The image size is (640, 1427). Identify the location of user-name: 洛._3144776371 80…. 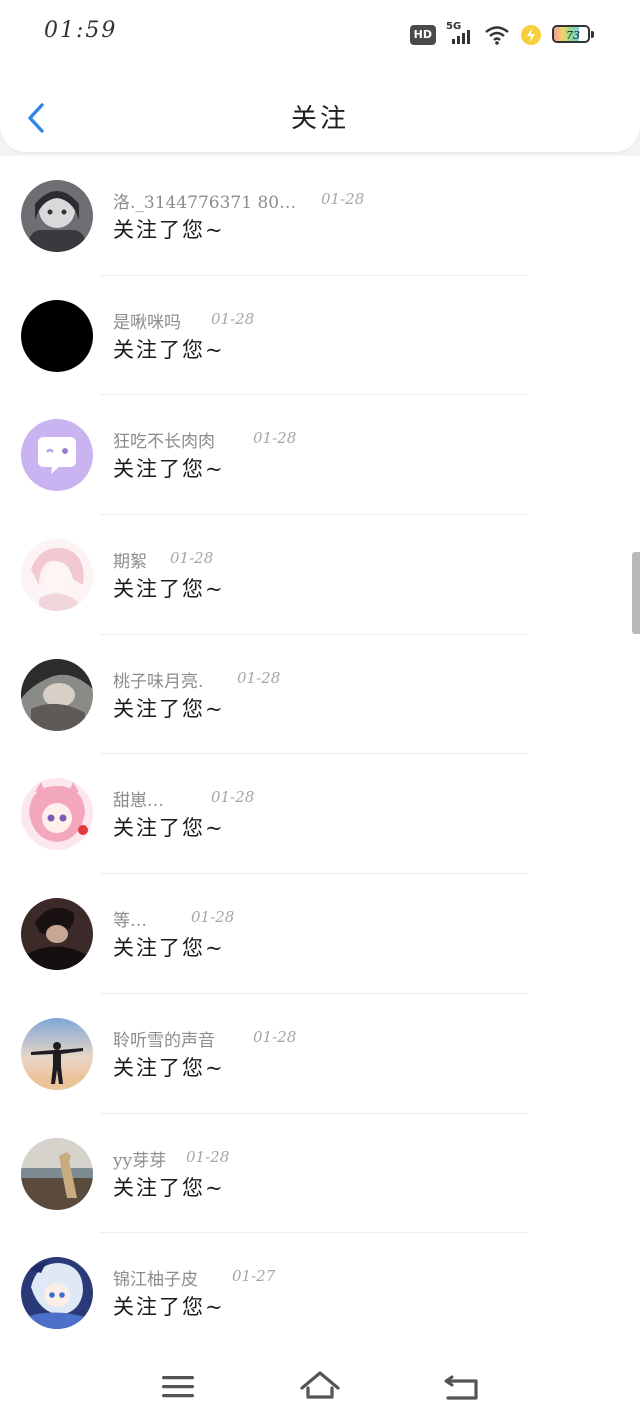
(205, 203).